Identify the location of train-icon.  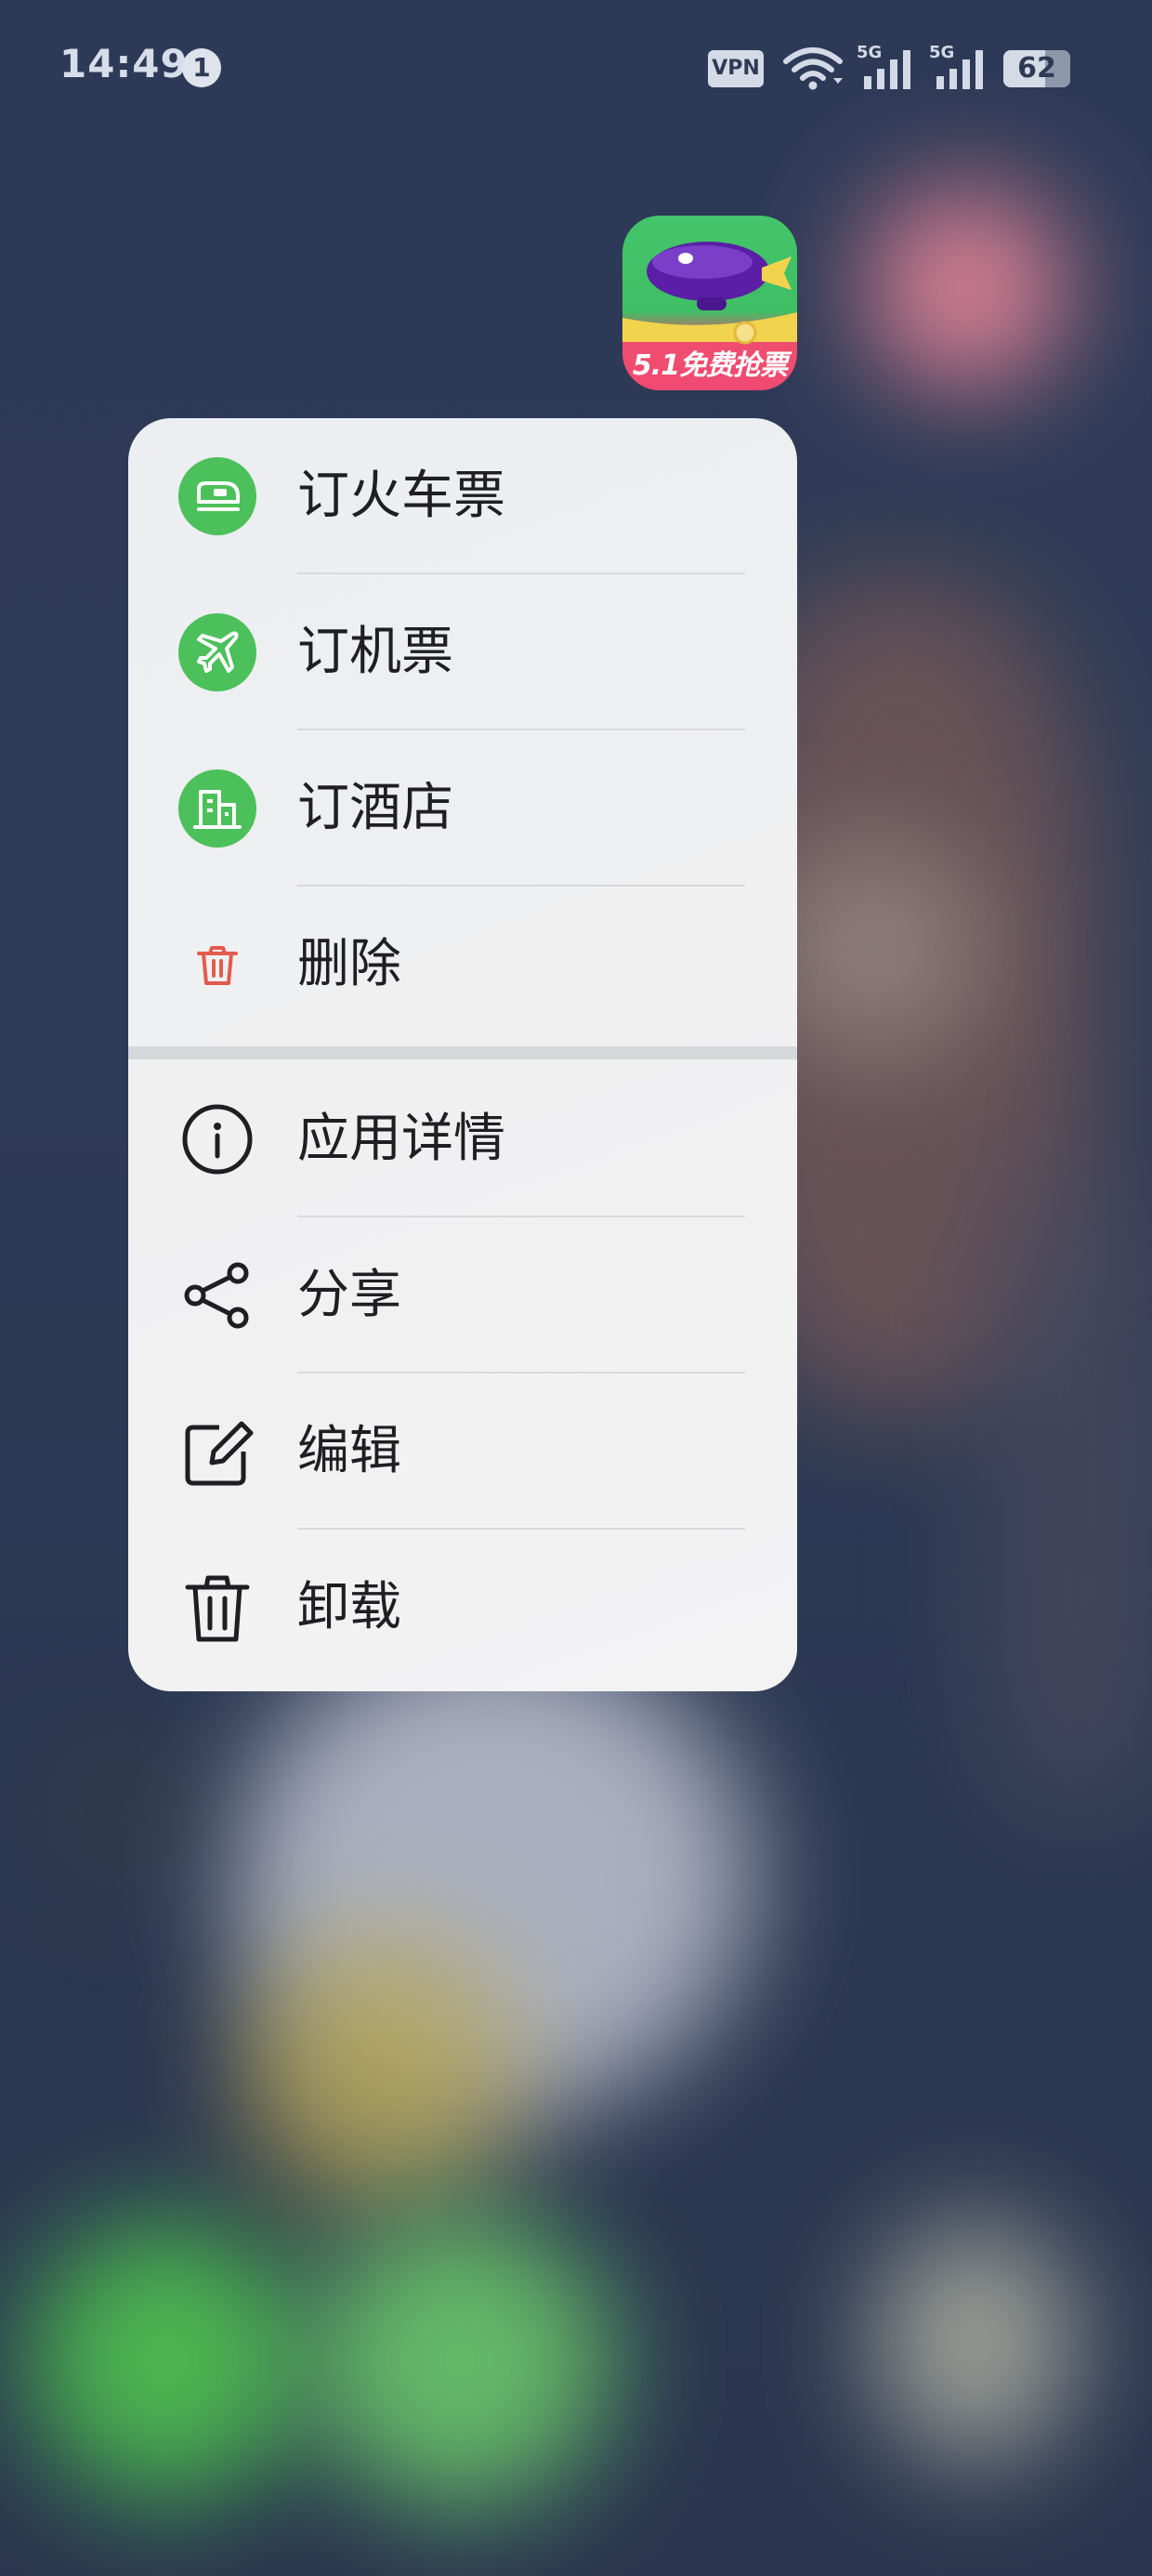
(218, 496).